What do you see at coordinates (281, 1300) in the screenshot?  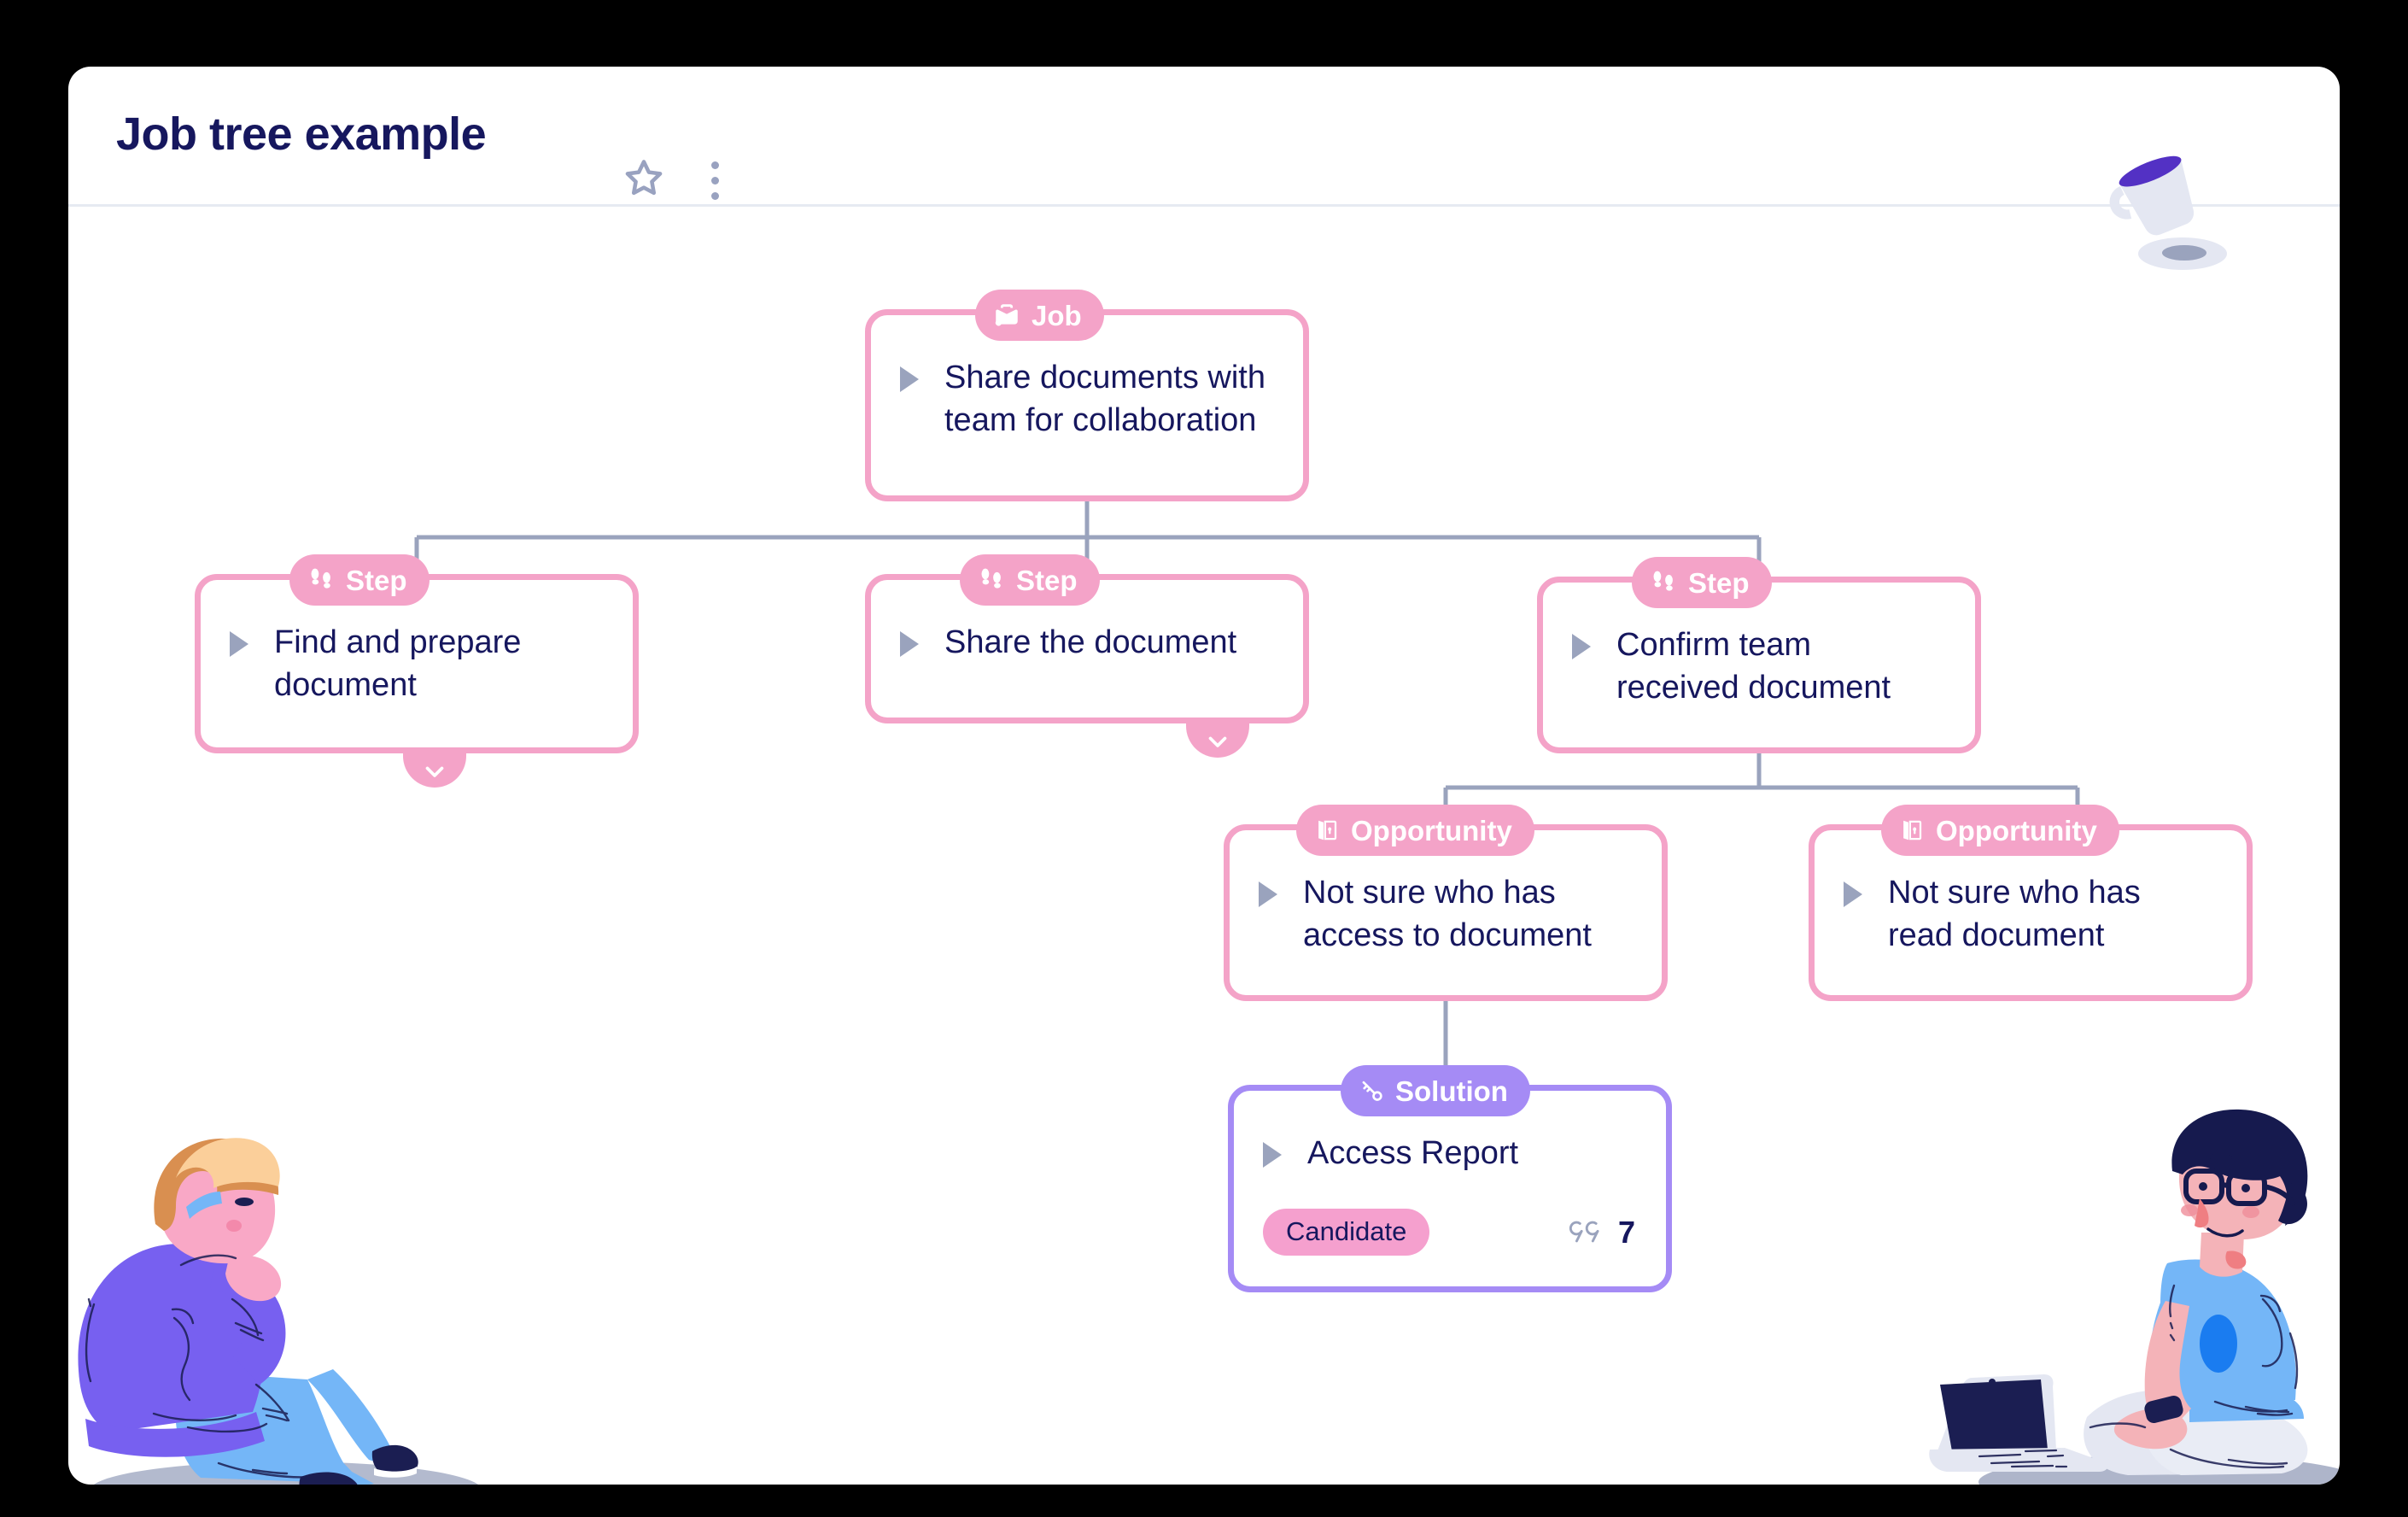 I see `seated-person-thinking-illustration` at bounding box center [281, 1300].